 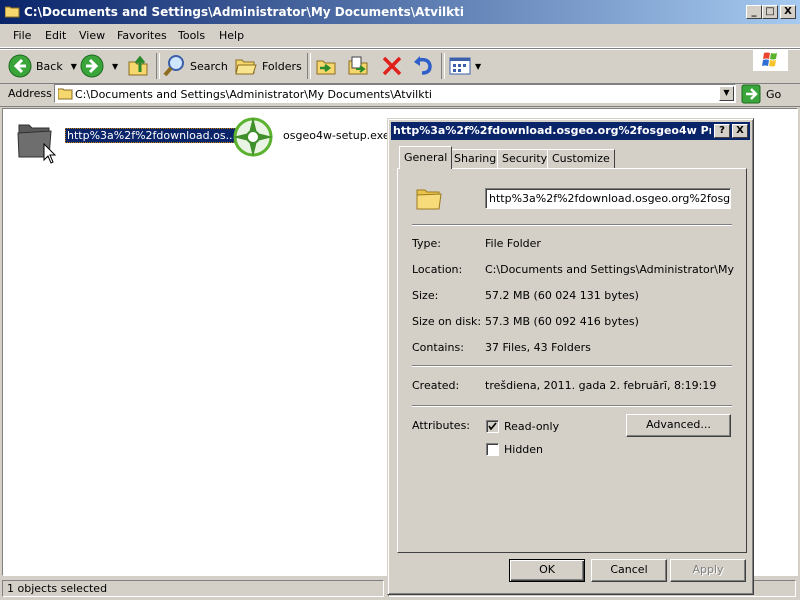 What do you see at coordinates (253, 137) in the screenshot?
I see `osgeo-installer-icon` at bounding box center [253, 137].